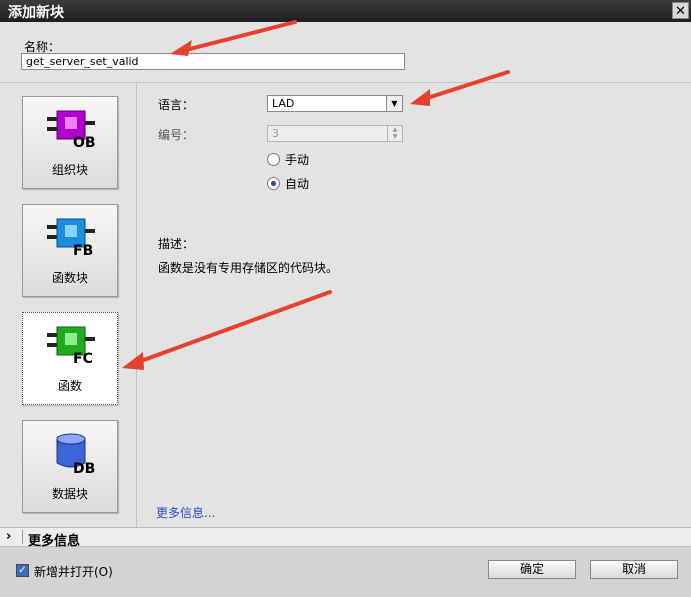  What do you see at coordinates (69, 494) in the screenshot?
I see `block-db-label: 数据块` at bounding box center [69, 494].